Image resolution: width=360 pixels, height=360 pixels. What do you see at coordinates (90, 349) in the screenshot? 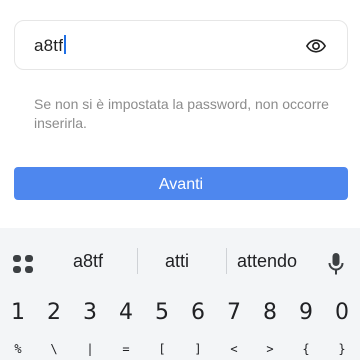
I see `key-pipe: |` at bounding box center [90, 349].